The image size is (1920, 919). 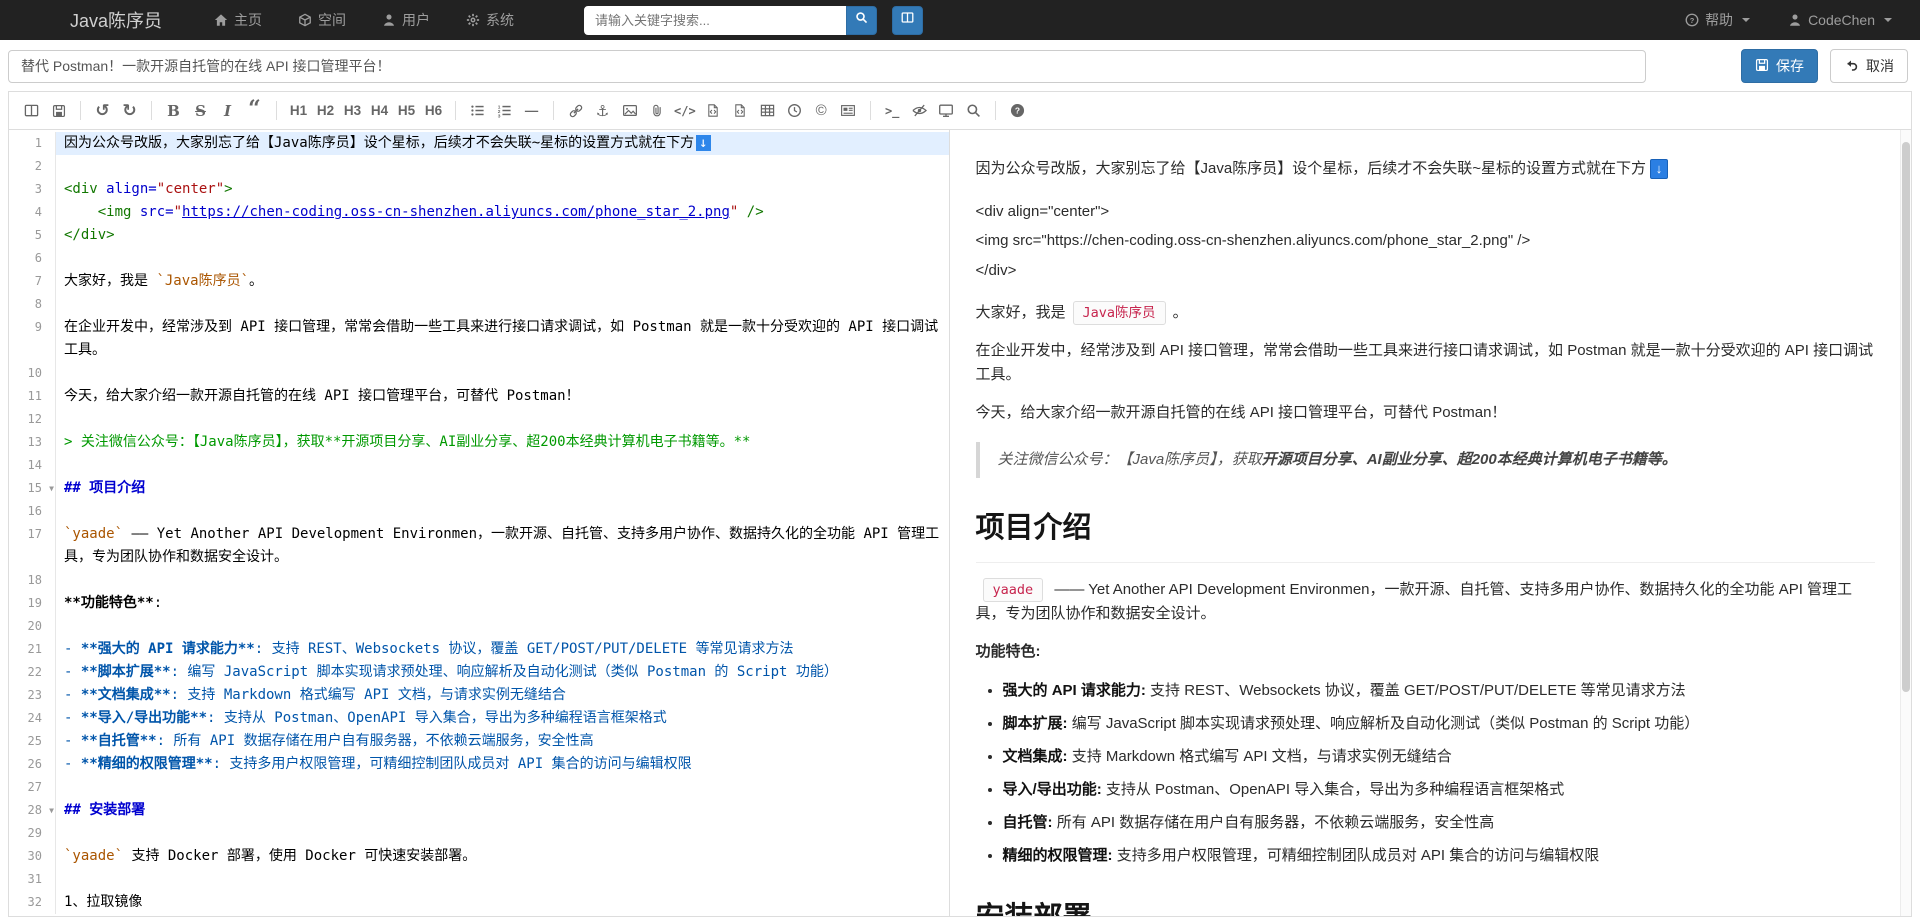 I want to click on image-button, so click(x=629, y=111).